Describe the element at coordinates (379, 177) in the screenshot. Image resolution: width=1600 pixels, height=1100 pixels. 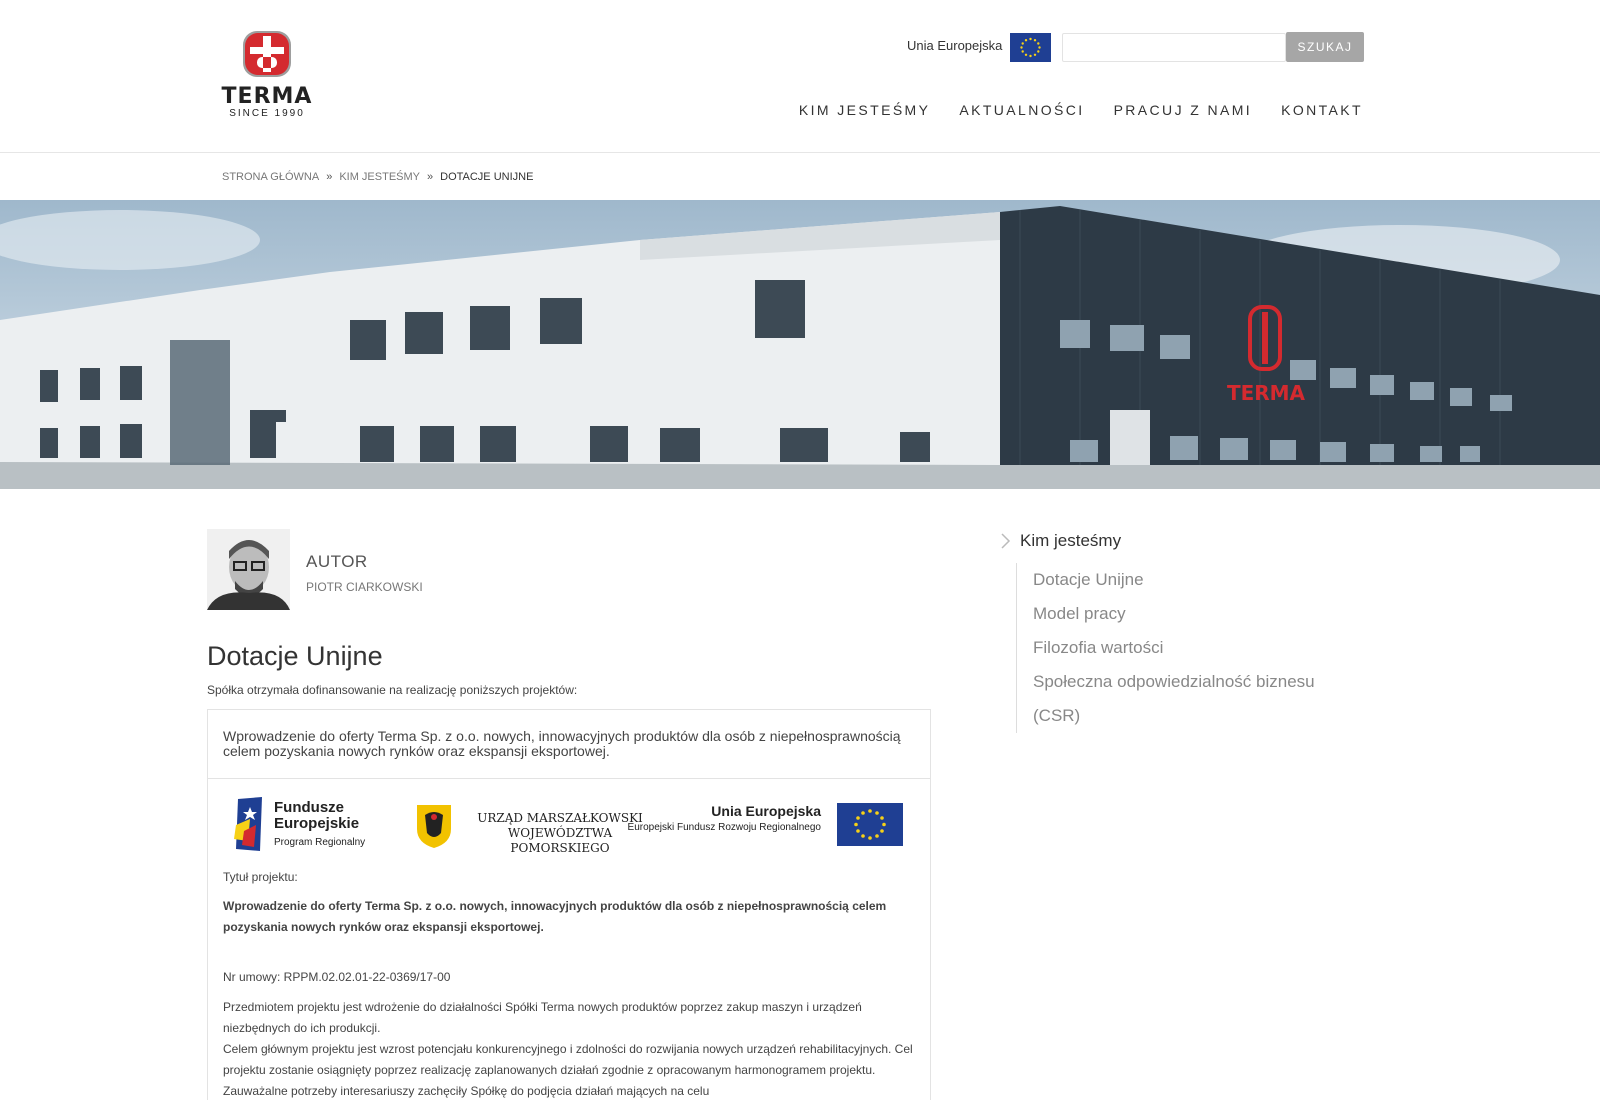
I see `breadcrumb-parent: KIM JESTEŚMY` at that location.